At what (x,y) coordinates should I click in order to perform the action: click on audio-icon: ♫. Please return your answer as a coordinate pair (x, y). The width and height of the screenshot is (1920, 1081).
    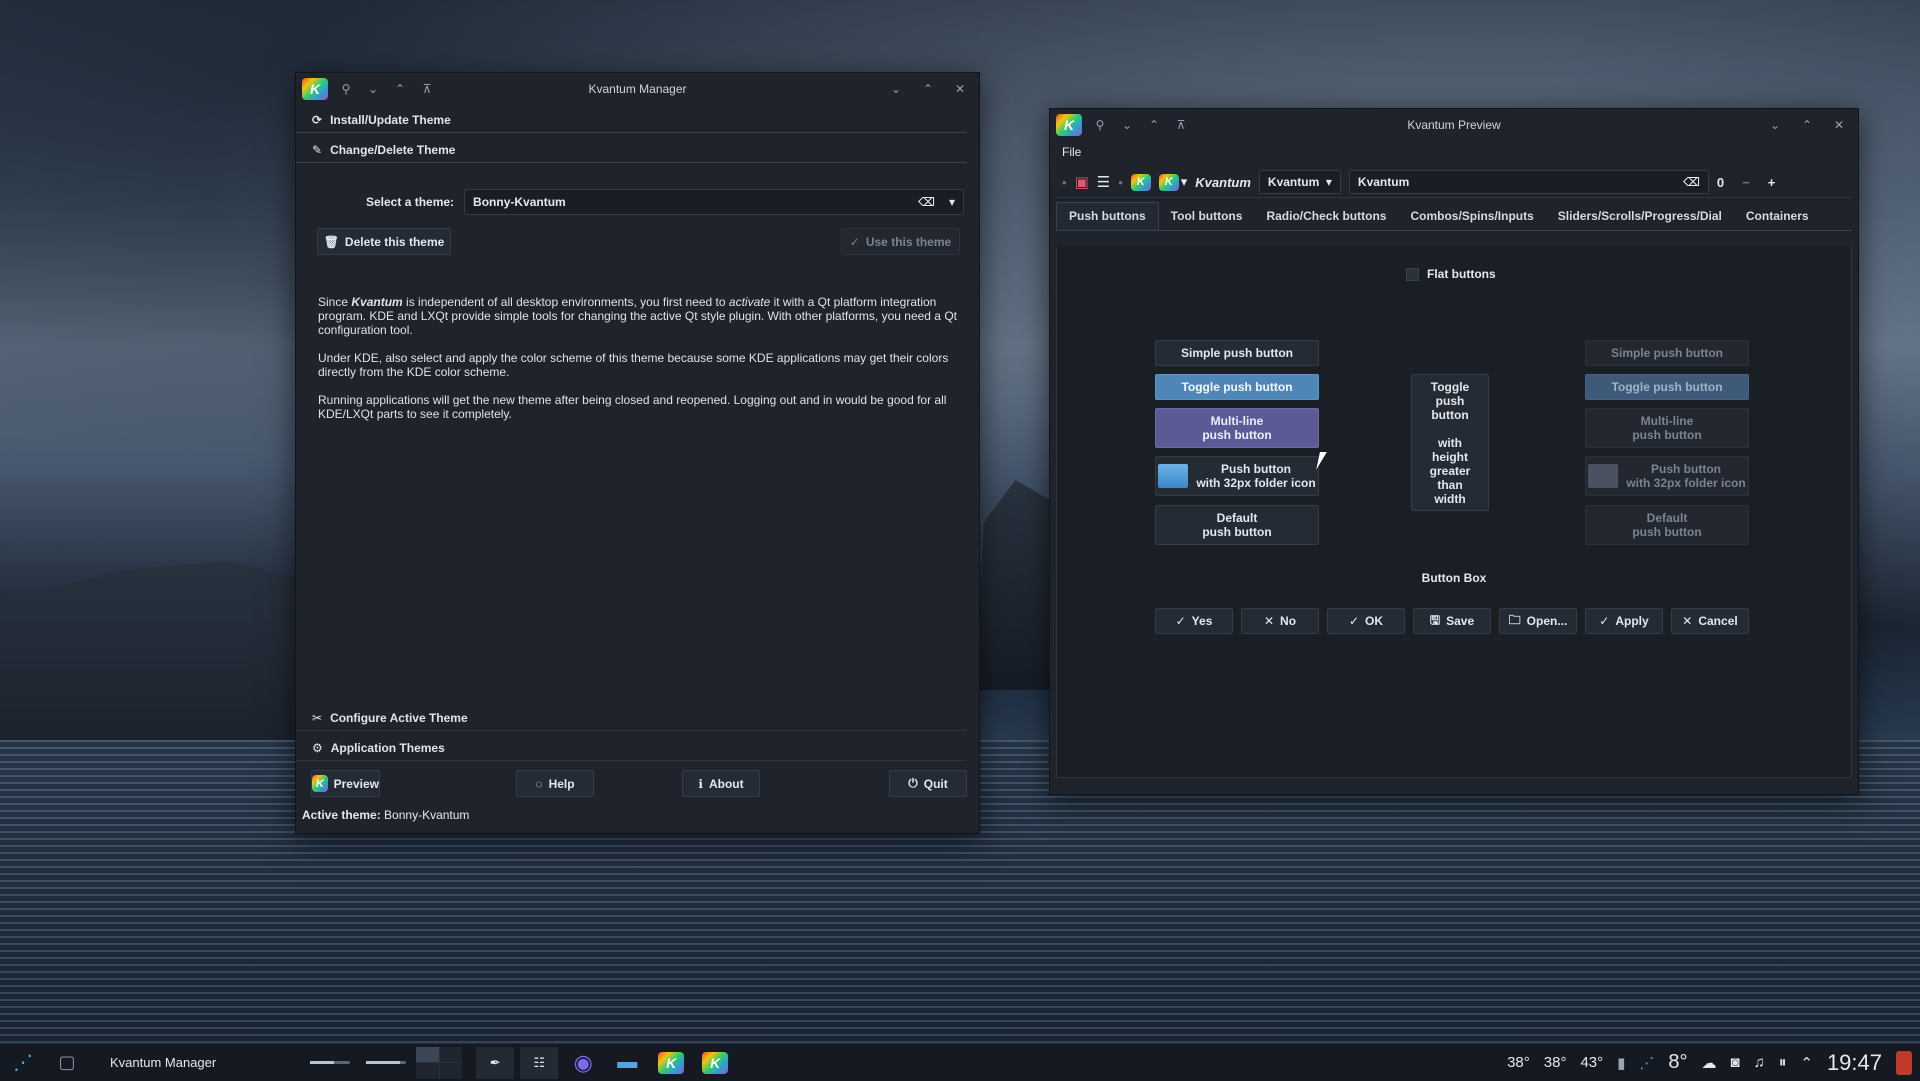
    Looking at the image, I should click on (1759, 1062).